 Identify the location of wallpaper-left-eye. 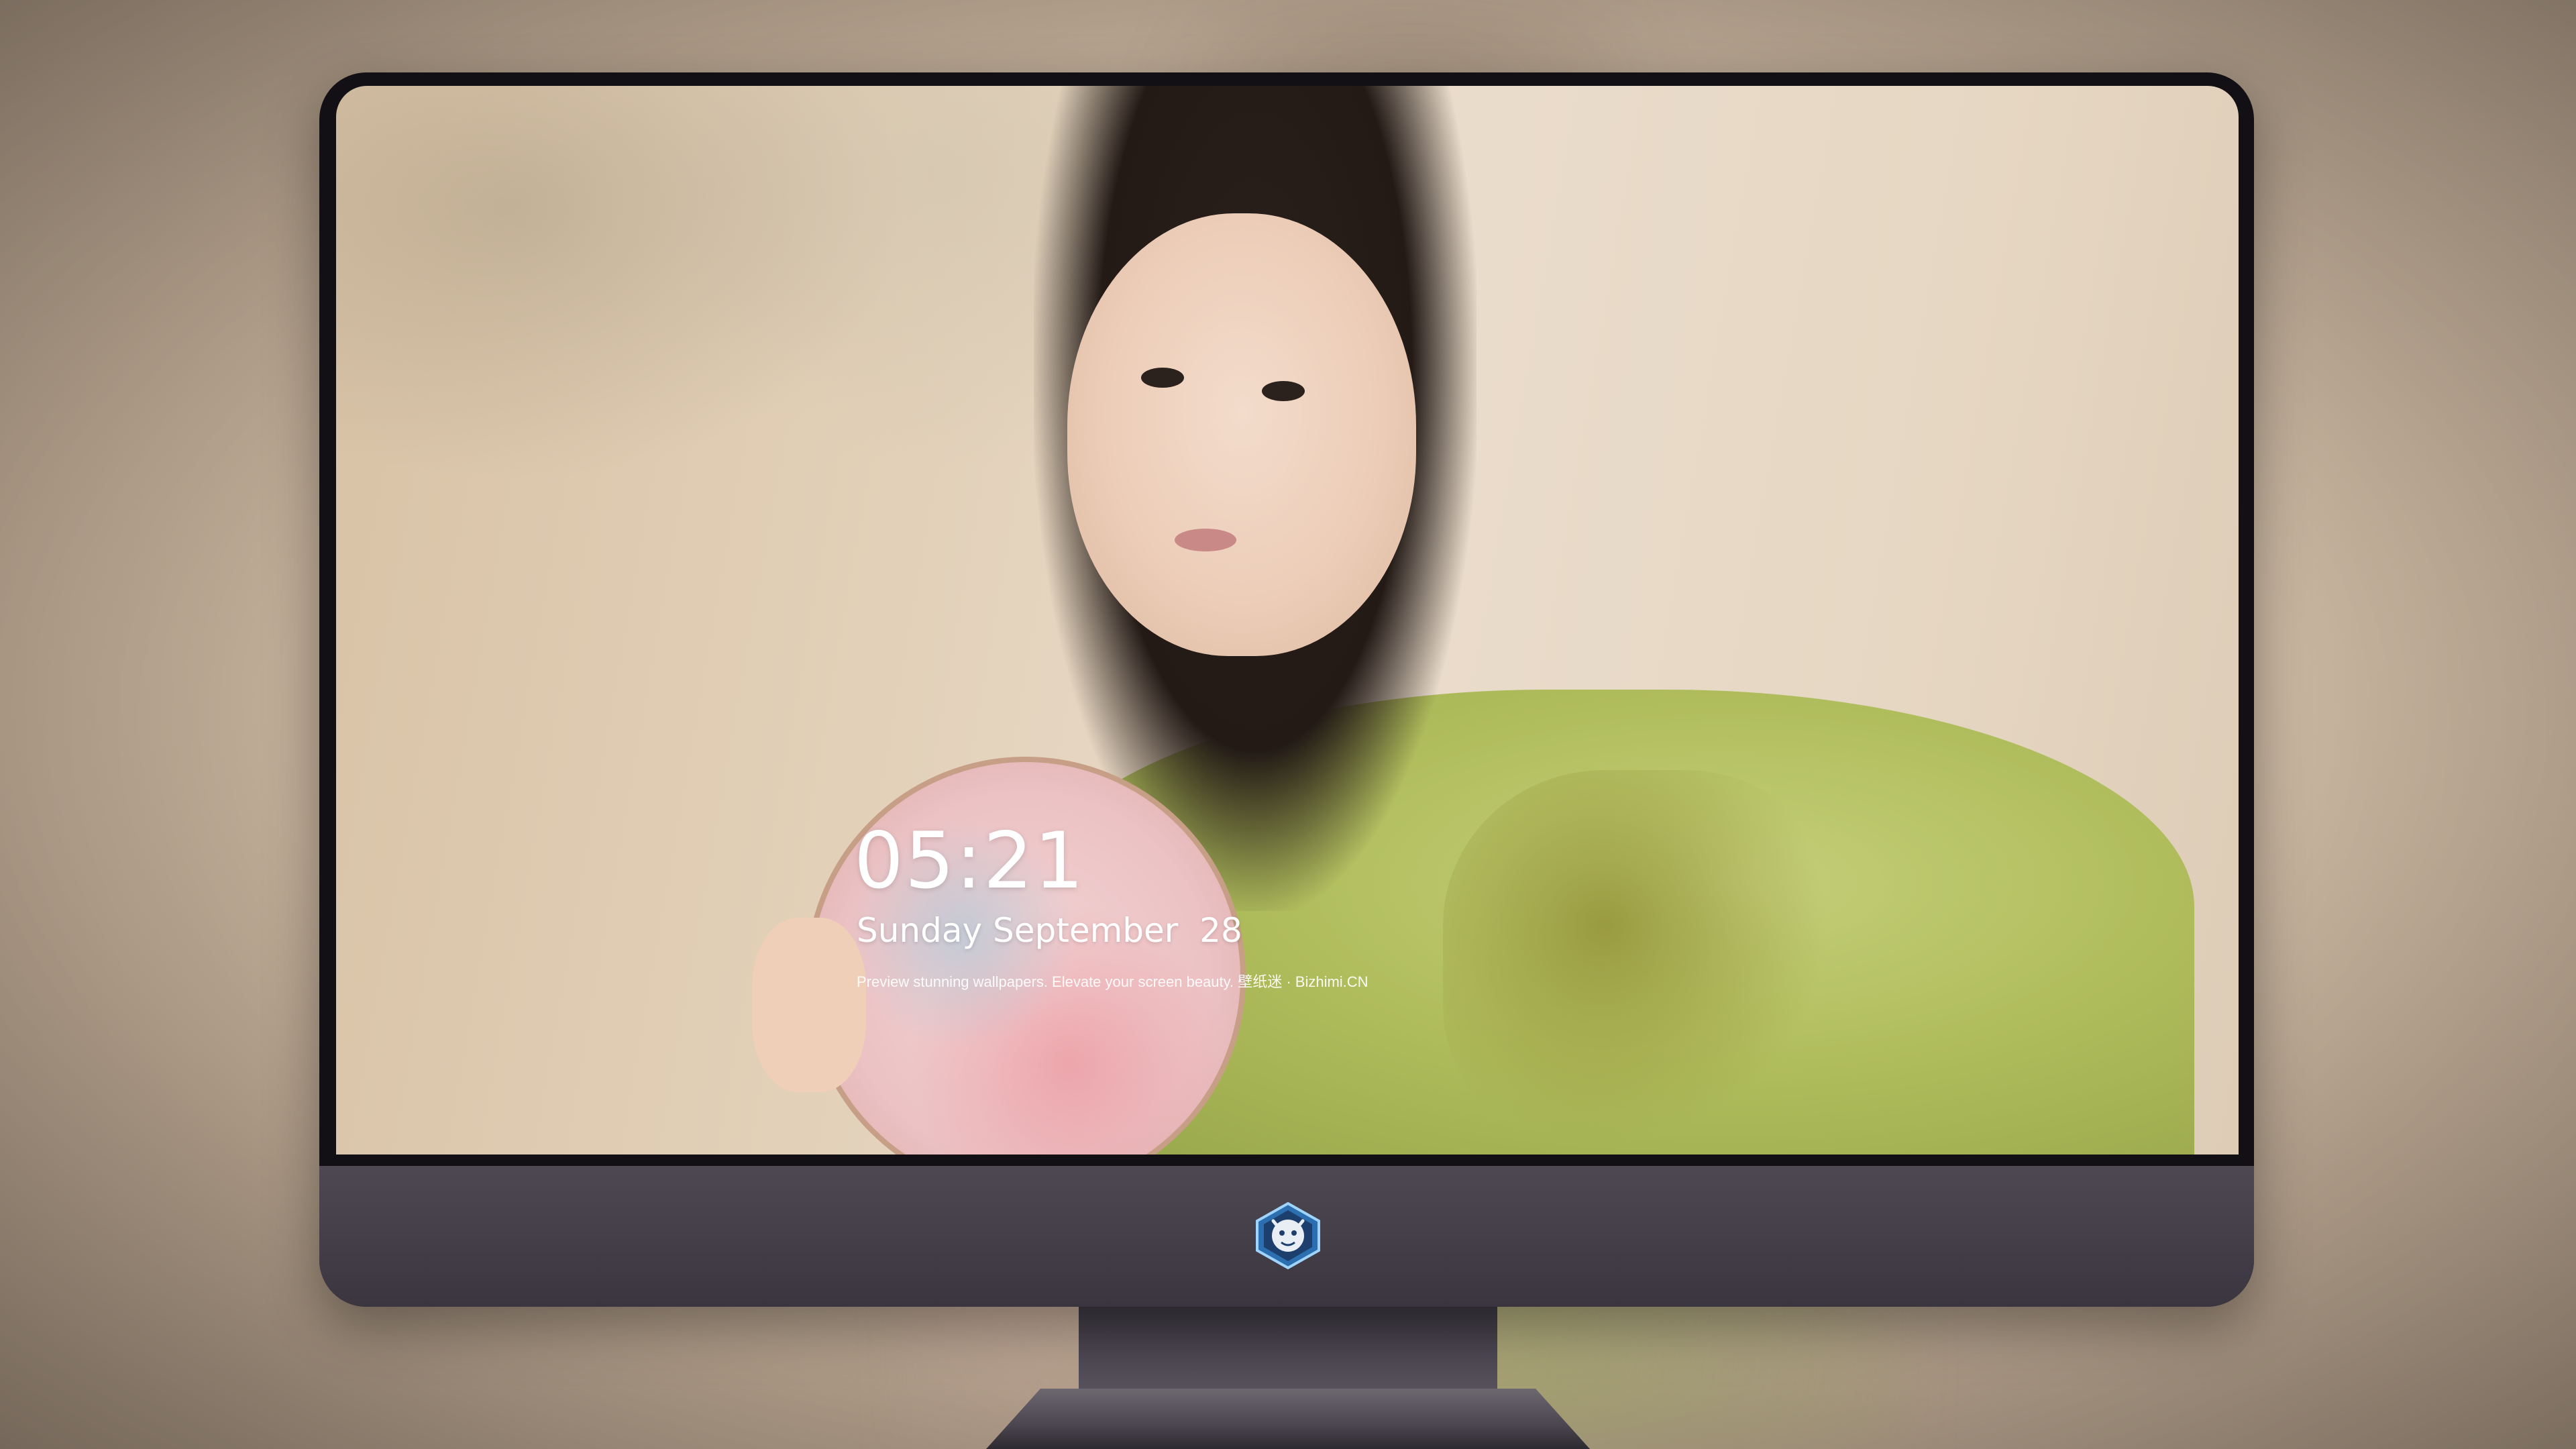
(1162, 378).